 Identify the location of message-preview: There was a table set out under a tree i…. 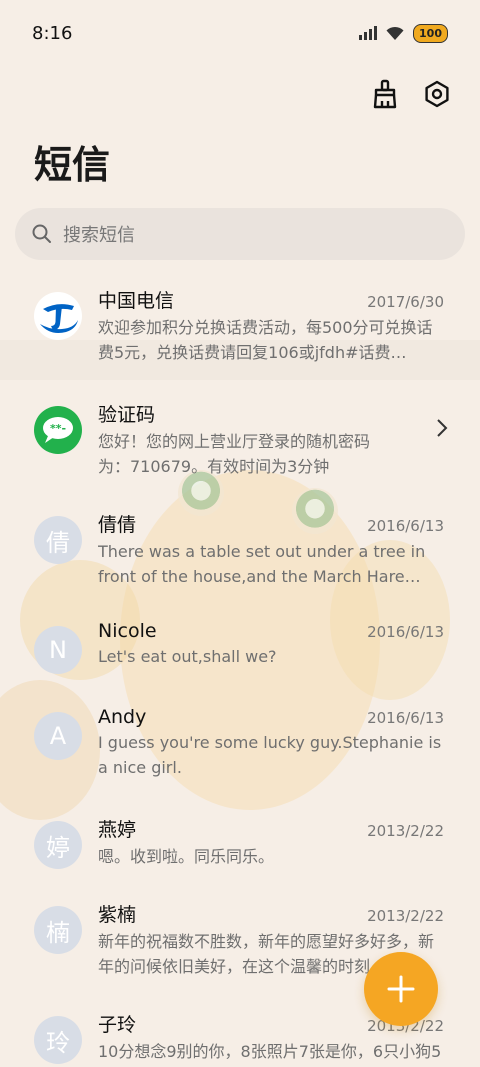
(262, 564).